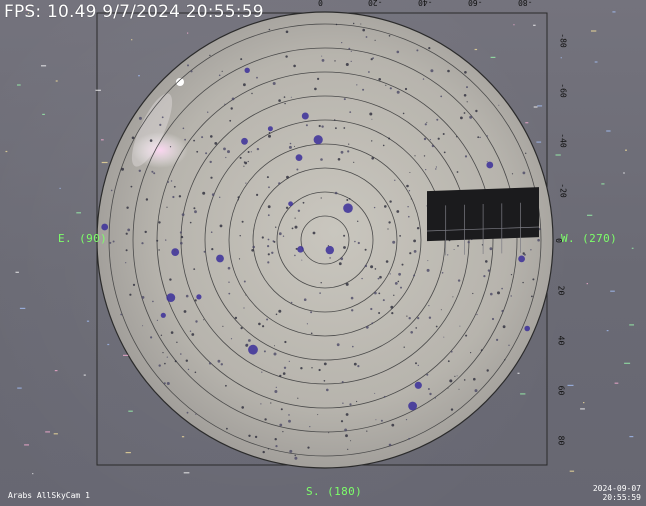 This screenshot has height=506, width=646. Describe the element at coordinates (375, 3) in the screenshot. I see `top-tick-label: -20` at that location.